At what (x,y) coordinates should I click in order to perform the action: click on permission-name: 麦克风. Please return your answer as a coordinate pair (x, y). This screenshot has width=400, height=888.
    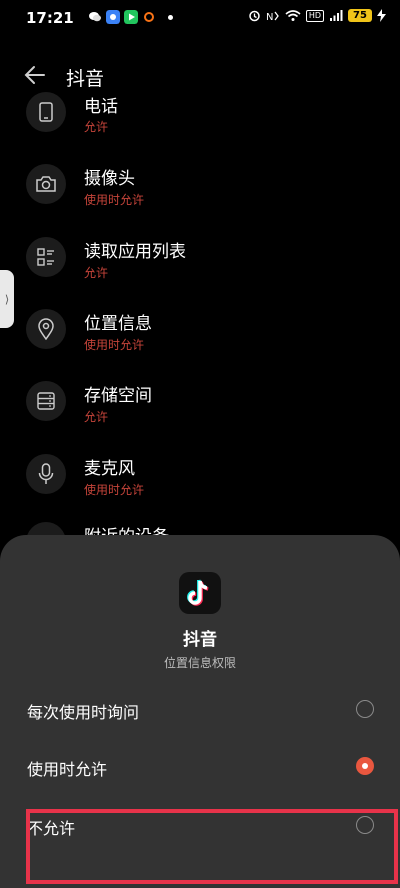
    Looking at the image, I should click on (109, 469).